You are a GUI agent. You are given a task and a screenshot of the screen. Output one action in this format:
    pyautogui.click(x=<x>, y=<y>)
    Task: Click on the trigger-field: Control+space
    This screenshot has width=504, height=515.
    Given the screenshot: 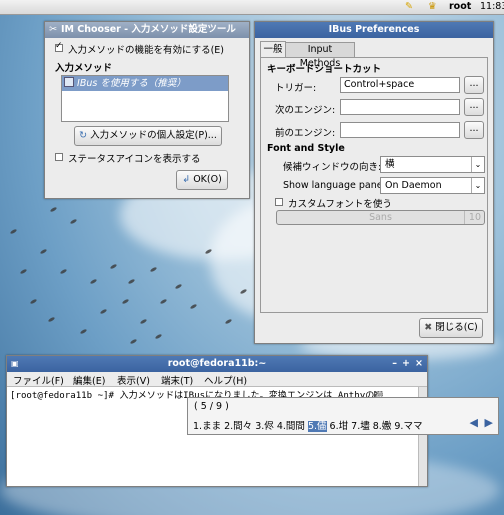 What is the action you would take?
    pyautogui.click(x=400, y=85)
    